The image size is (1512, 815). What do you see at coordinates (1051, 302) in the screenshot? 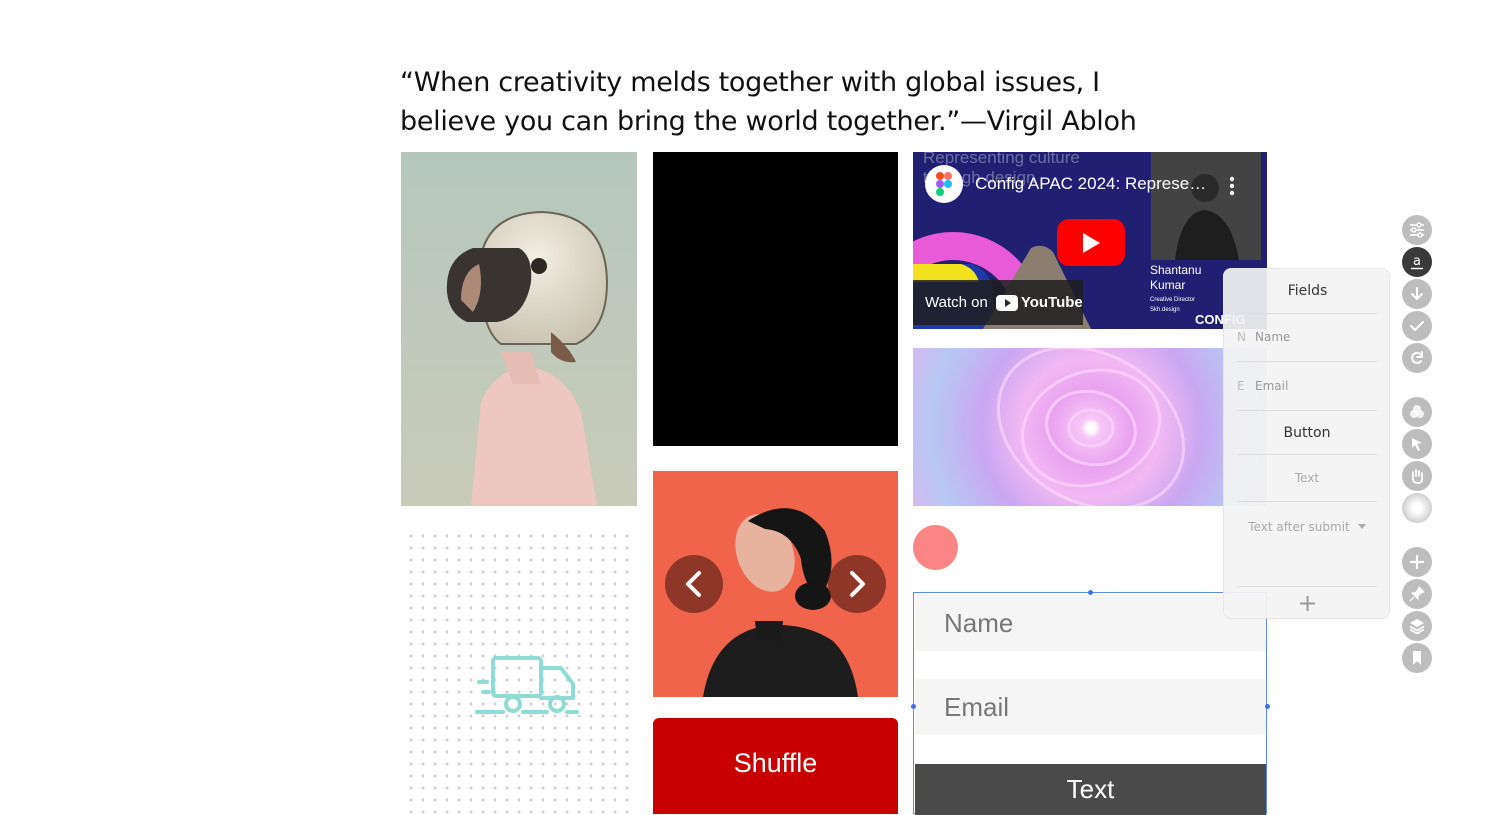
I see `youtube-wordmark: YouTube` at bounding box center [1051, 302].